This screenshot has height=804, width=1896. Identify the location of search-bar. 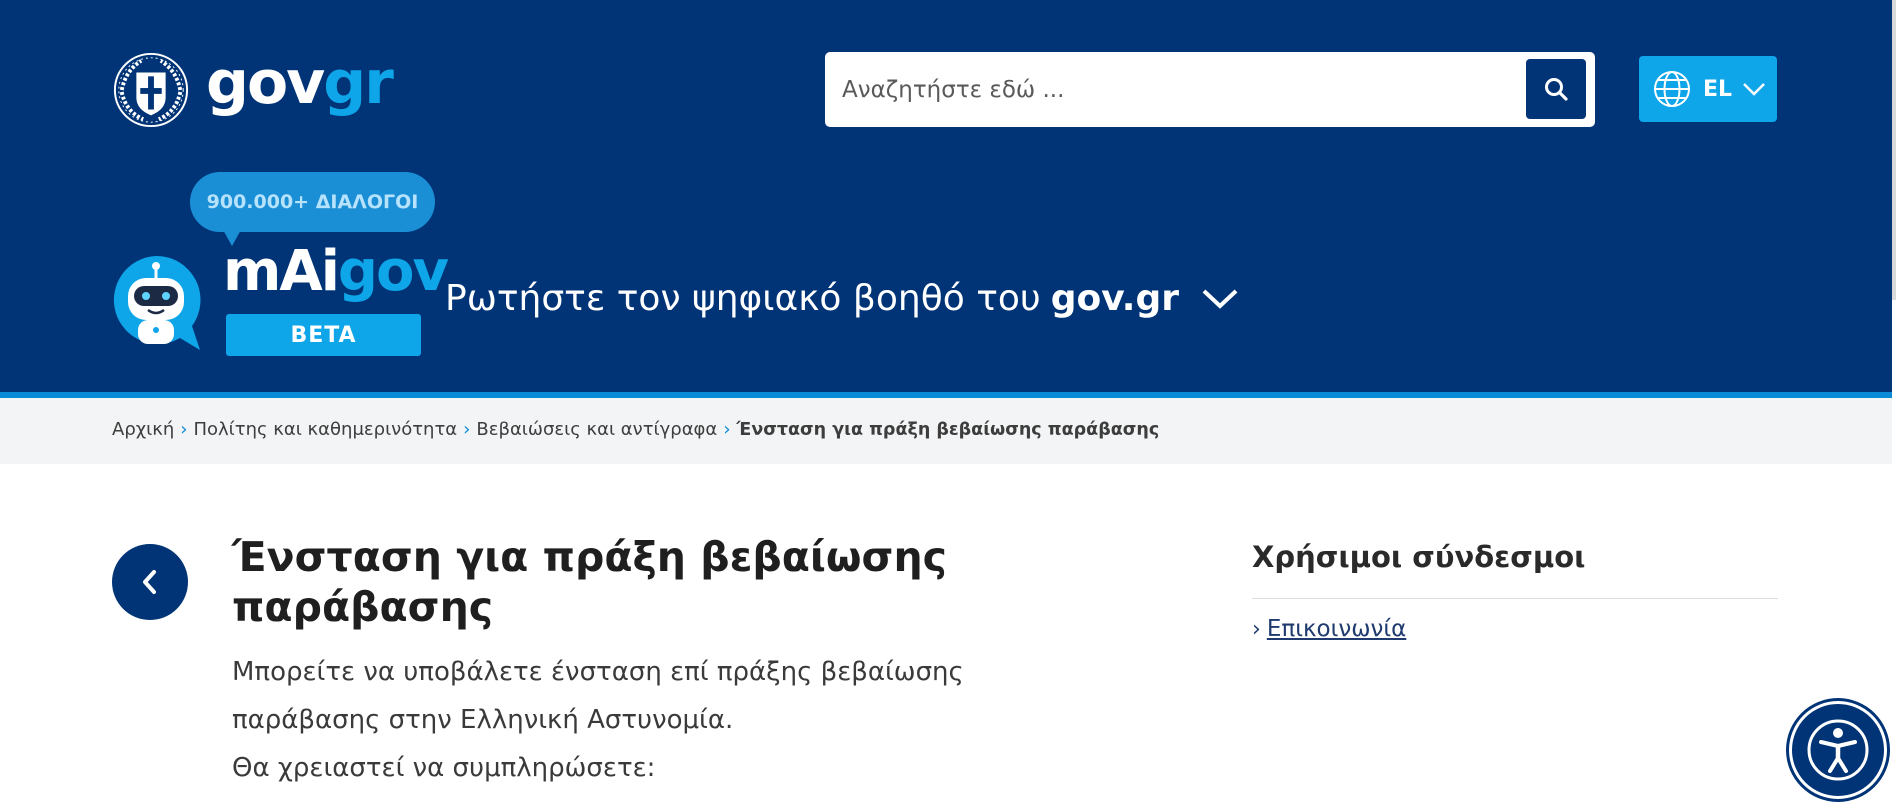
(1210, 89).